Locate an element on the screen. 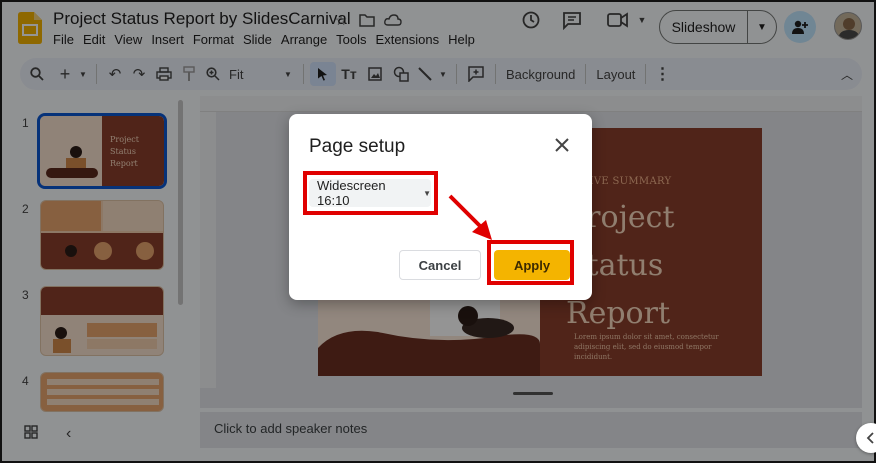  highlight-box-page-size is located at coordinates (370, 193).